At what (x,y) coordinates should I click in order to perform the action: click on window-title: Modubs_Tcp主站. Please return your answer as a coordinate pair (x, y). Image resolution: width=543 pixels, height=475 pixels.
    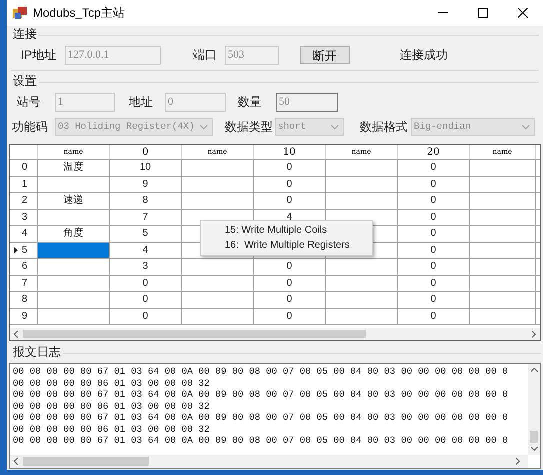
    Looking at the image, I should click on (79, 13).